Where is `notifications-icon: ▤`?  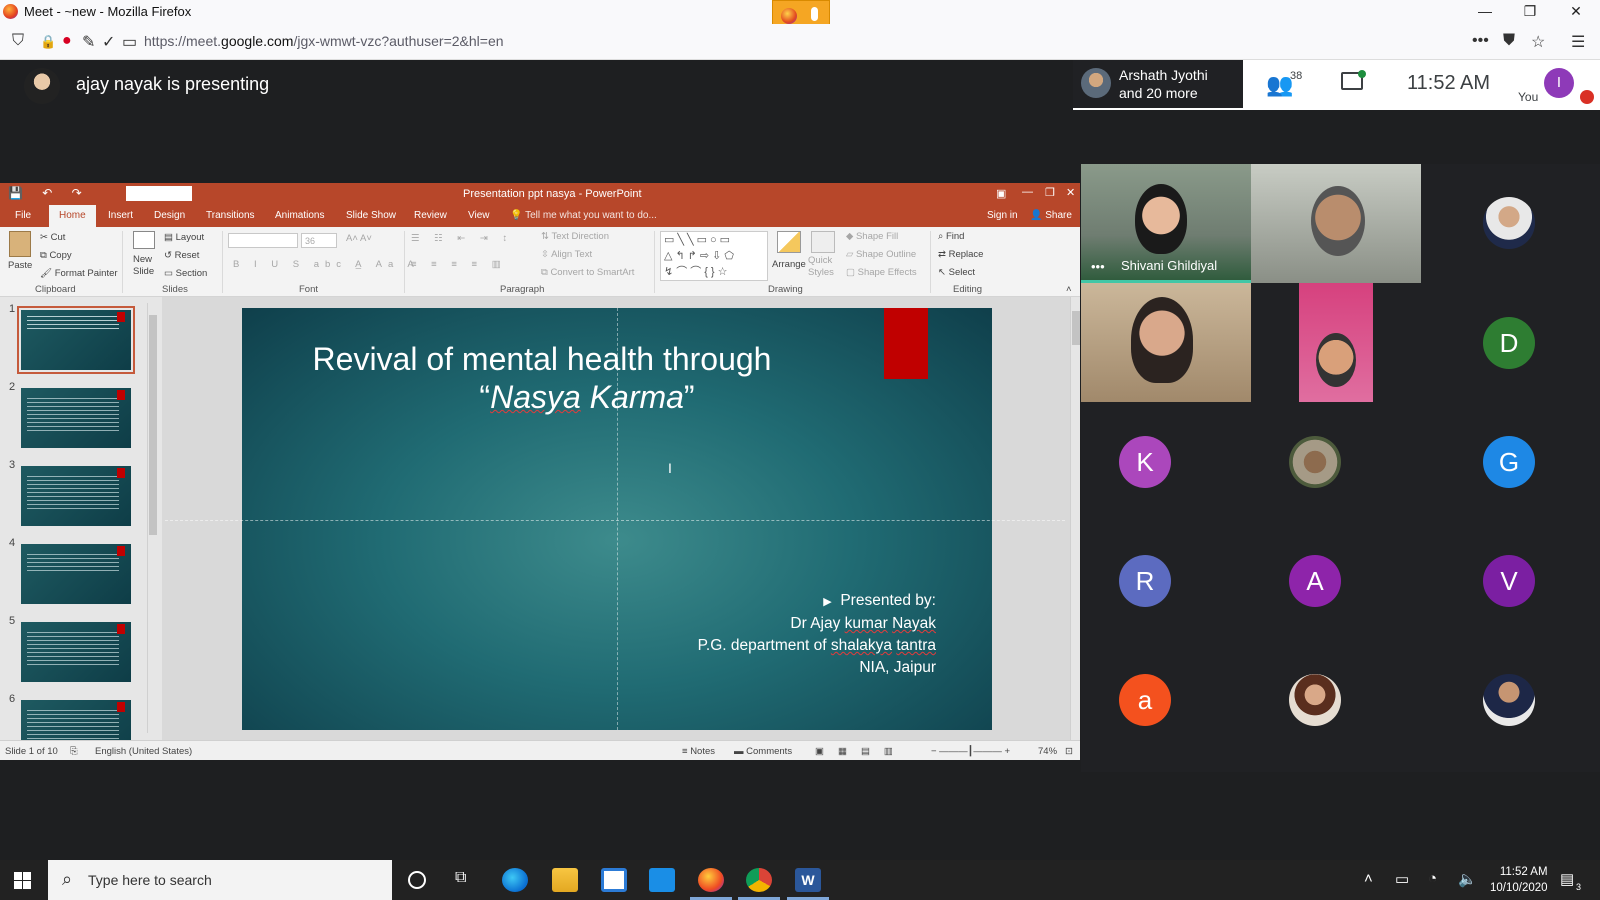
notifications-icon: ▤ is located at coordinates (1567, 879).